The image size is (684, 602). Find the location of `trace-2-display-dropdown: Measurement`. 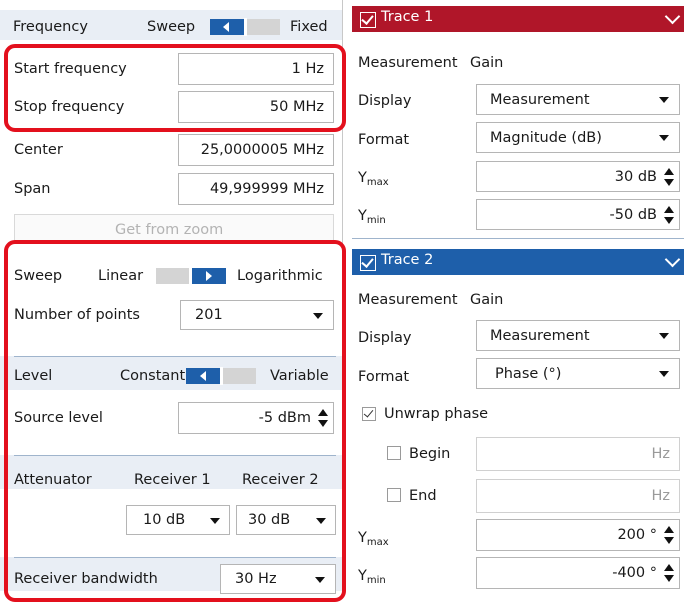

trace-2-display-dropdown: Measurement is located at coordinates (578, 335).